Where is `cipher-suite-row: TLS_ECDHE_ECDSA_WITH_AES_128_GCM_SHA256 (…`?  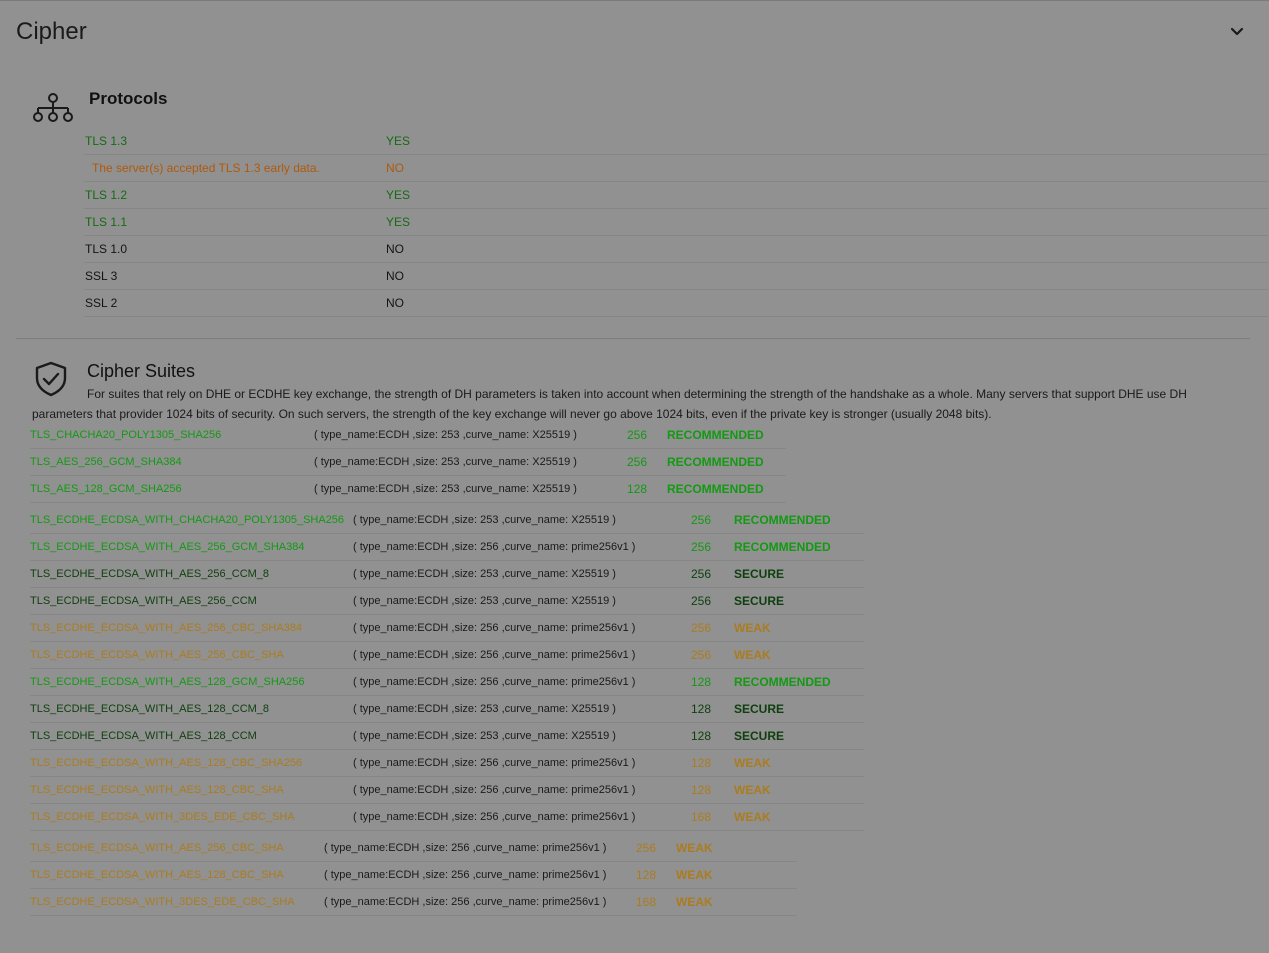 cipher-suite-row: TLS_ECDHE_ECDSA_WITH_AES_128_GCM_SHA256 (… is located at coordinates (447, 682).